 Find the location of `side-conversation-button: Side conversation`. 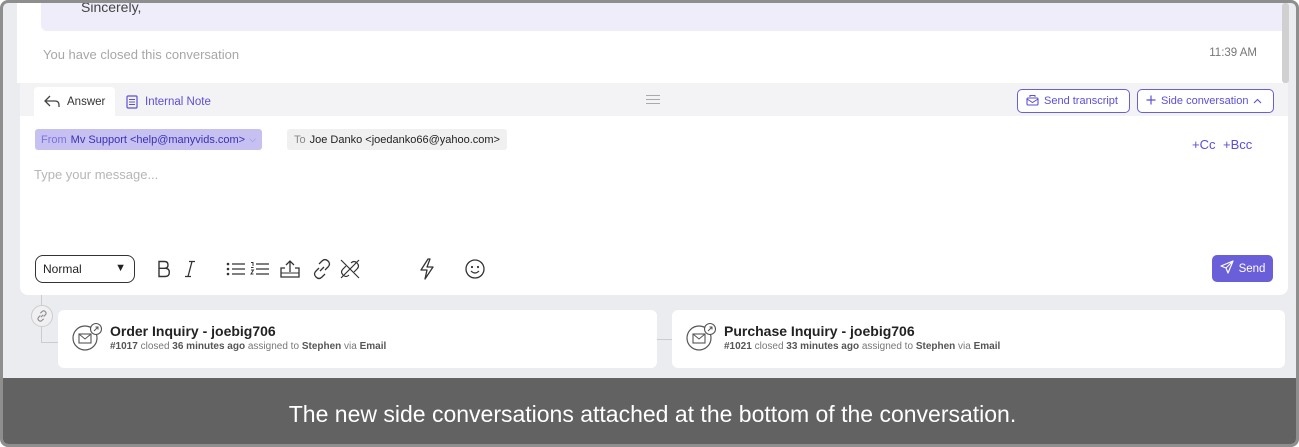

side-conversation-button: Side conversation is located at coordinates (1205, 101).